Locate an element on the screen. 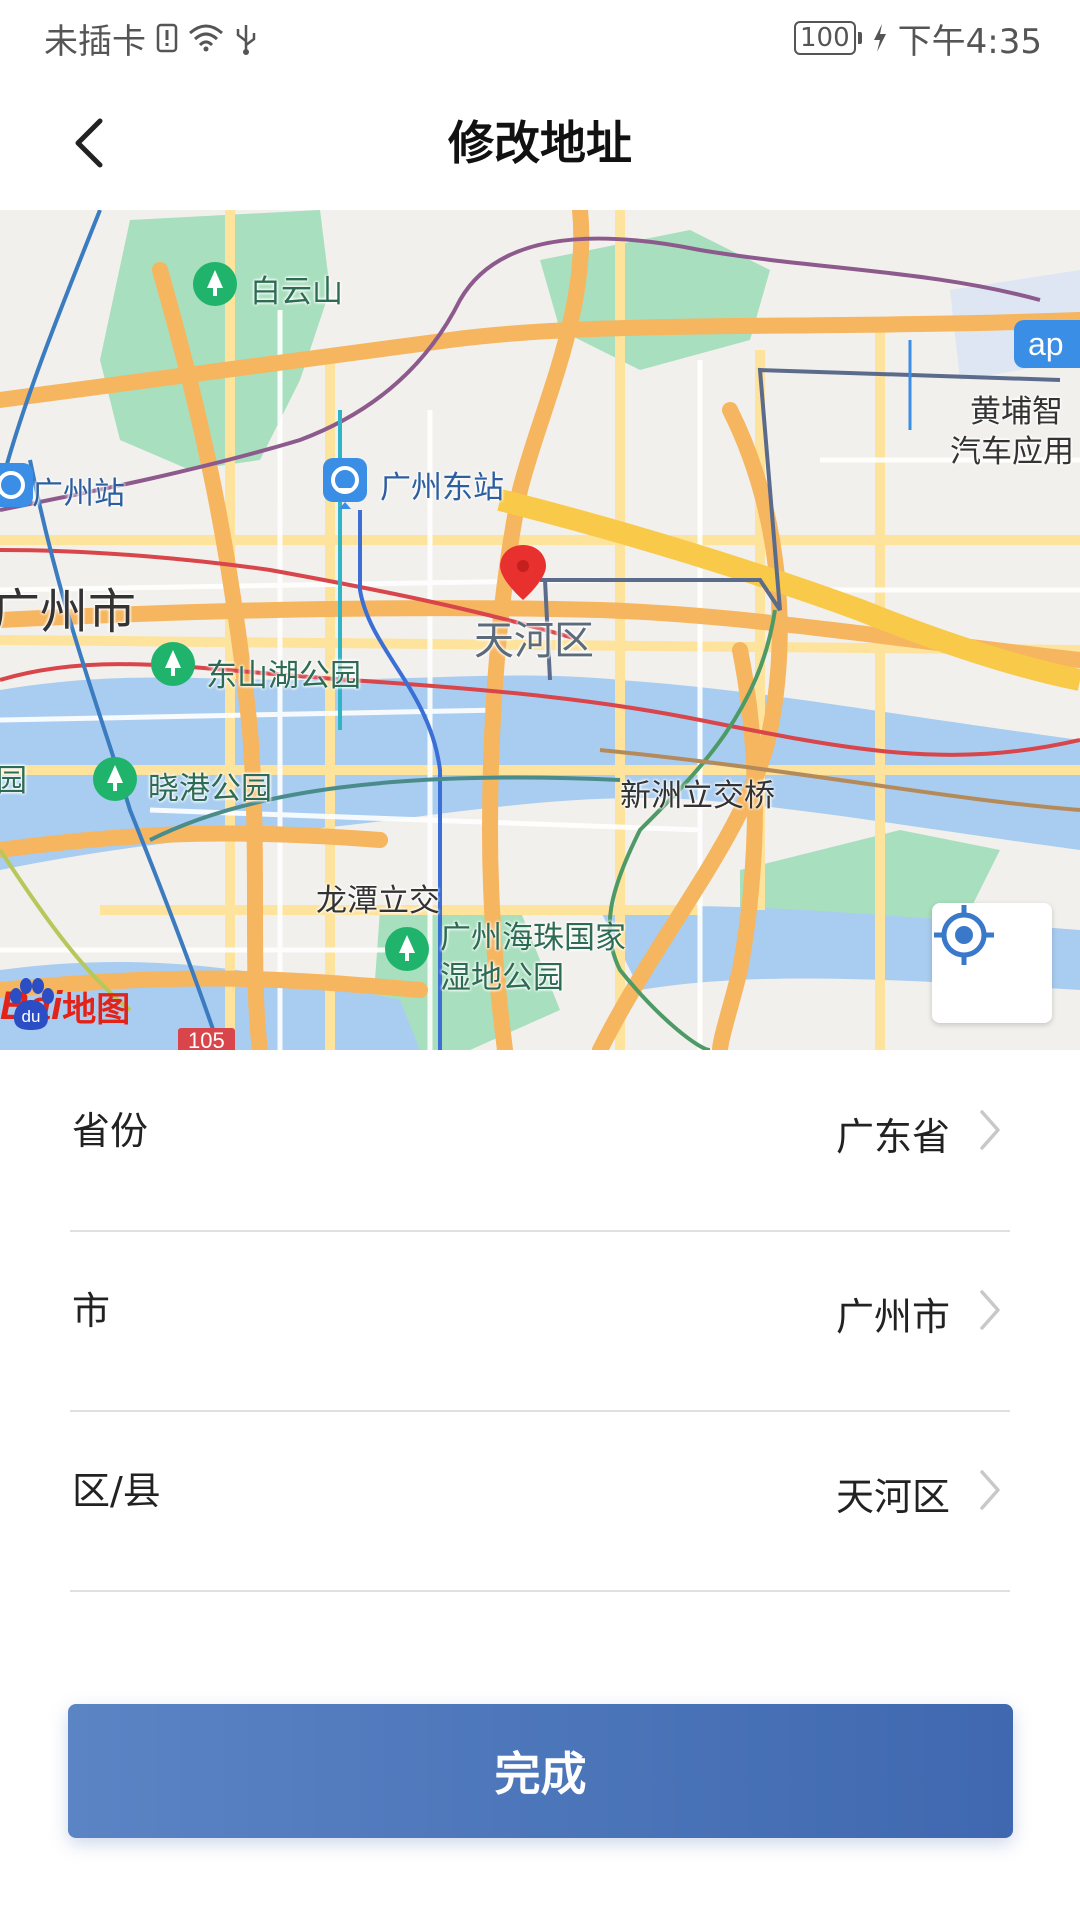 The width and height of the screenshot is (1080, 1920). locate-button is located at coordinates (992, 963).